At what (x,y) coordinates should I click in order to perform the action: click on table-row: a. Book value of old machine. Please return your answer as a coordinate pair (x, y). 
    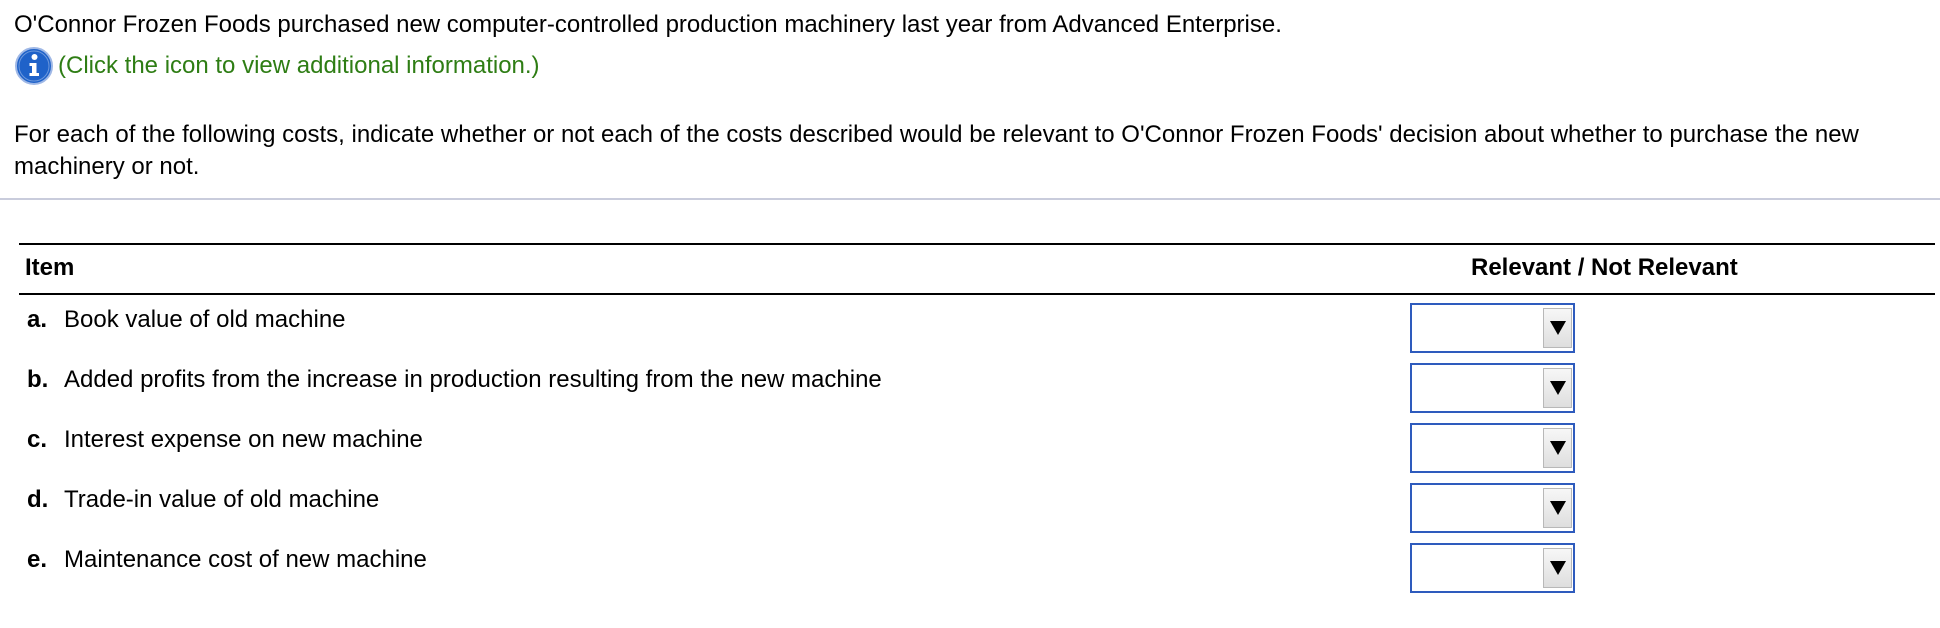
    Looking at the image, I should click on (977, 325).